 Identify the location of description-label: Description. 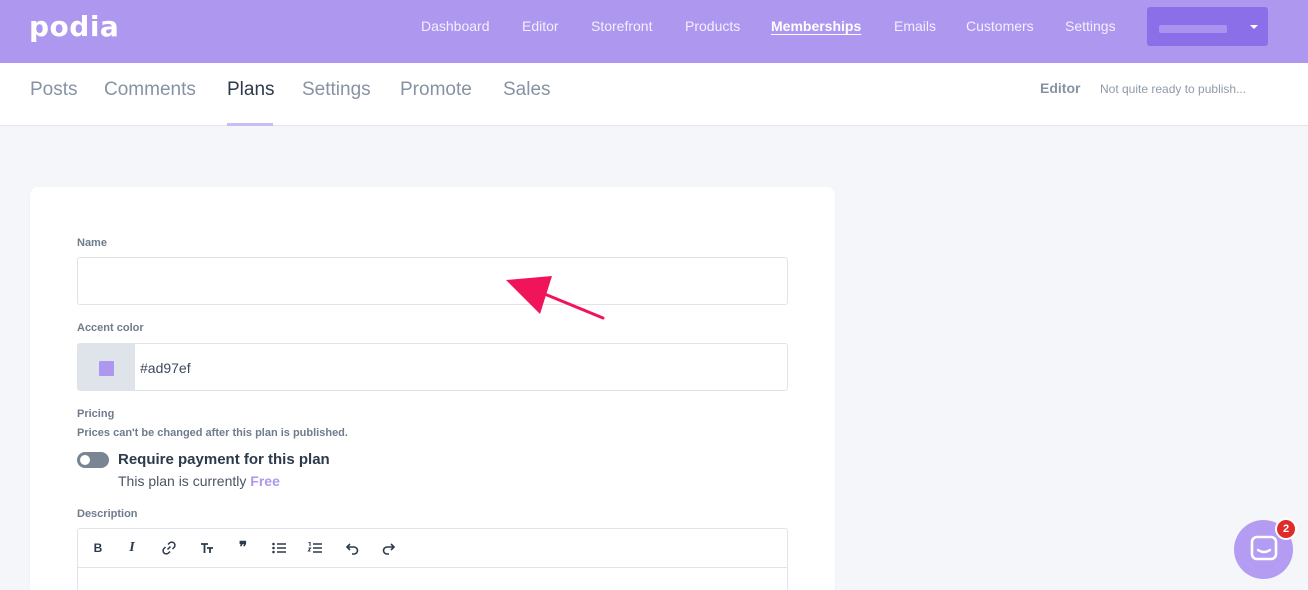
(107, 514).